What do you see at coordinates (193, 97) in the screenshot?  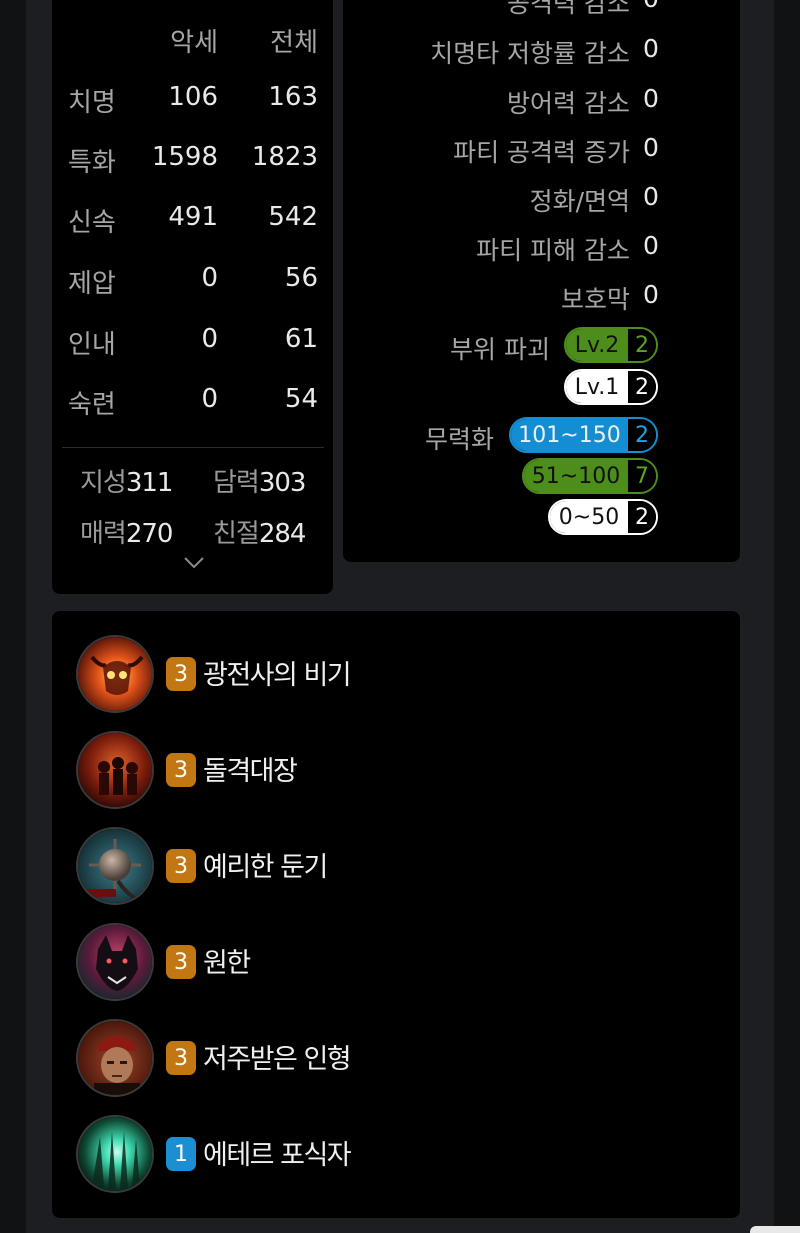 I see `stat-accessory-value: 106` at bounding box center [193, 97].